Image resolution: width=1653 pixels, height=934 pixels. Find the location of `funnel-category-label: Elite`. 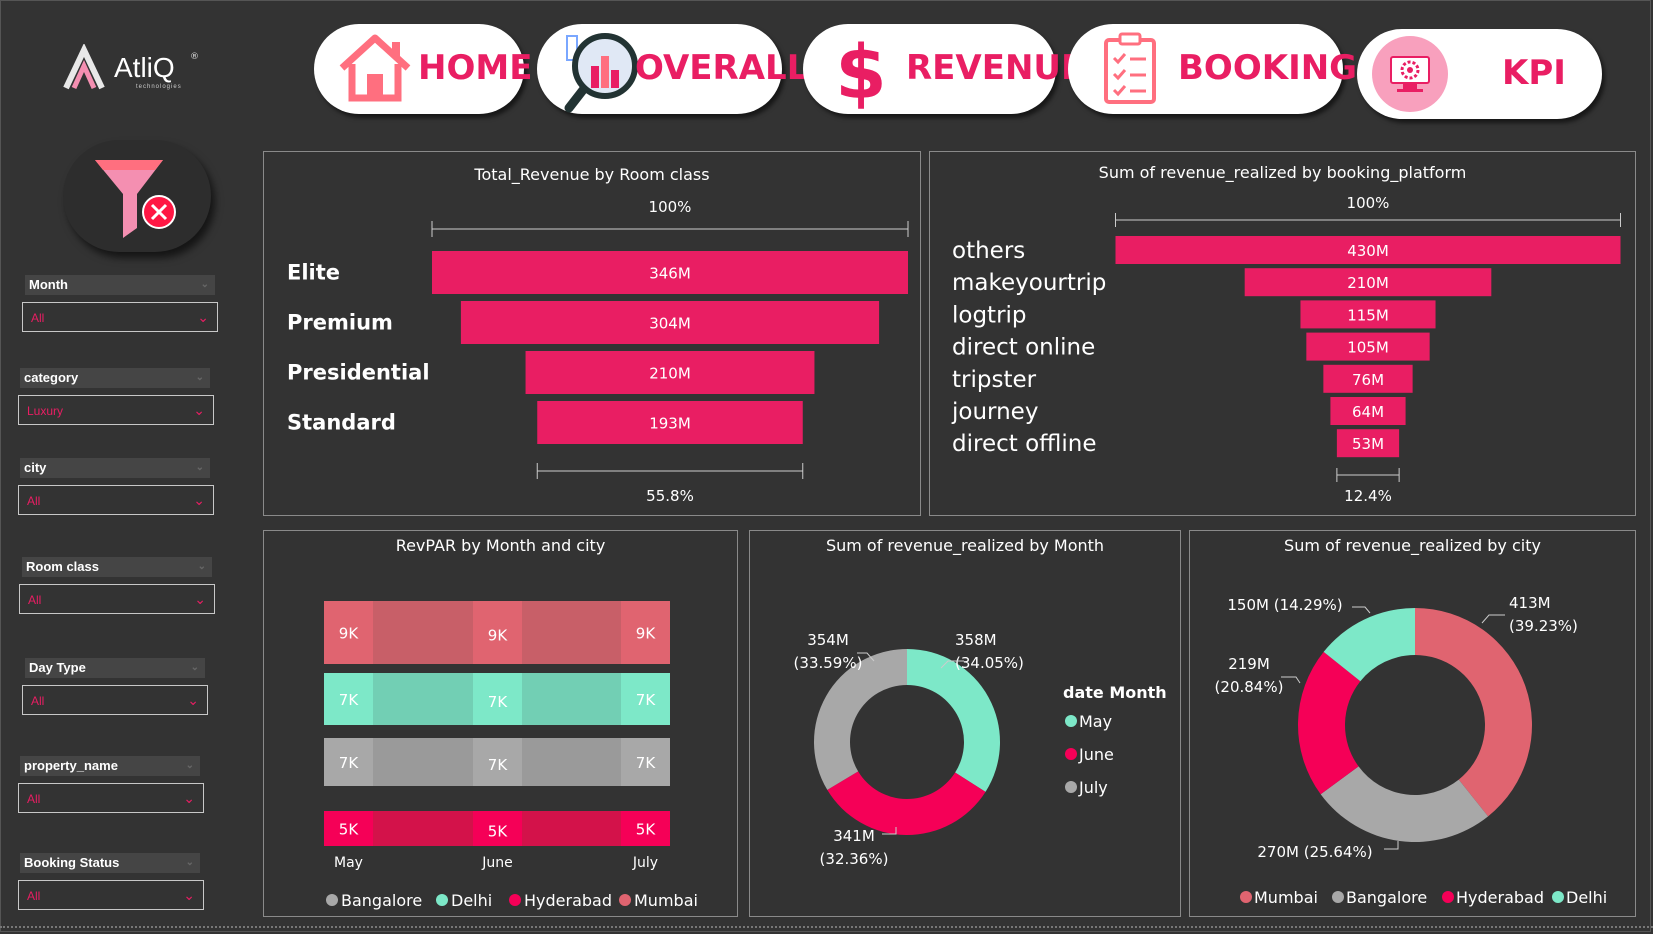

funnel-category-label: Elite is located at coordinates (313, 273).